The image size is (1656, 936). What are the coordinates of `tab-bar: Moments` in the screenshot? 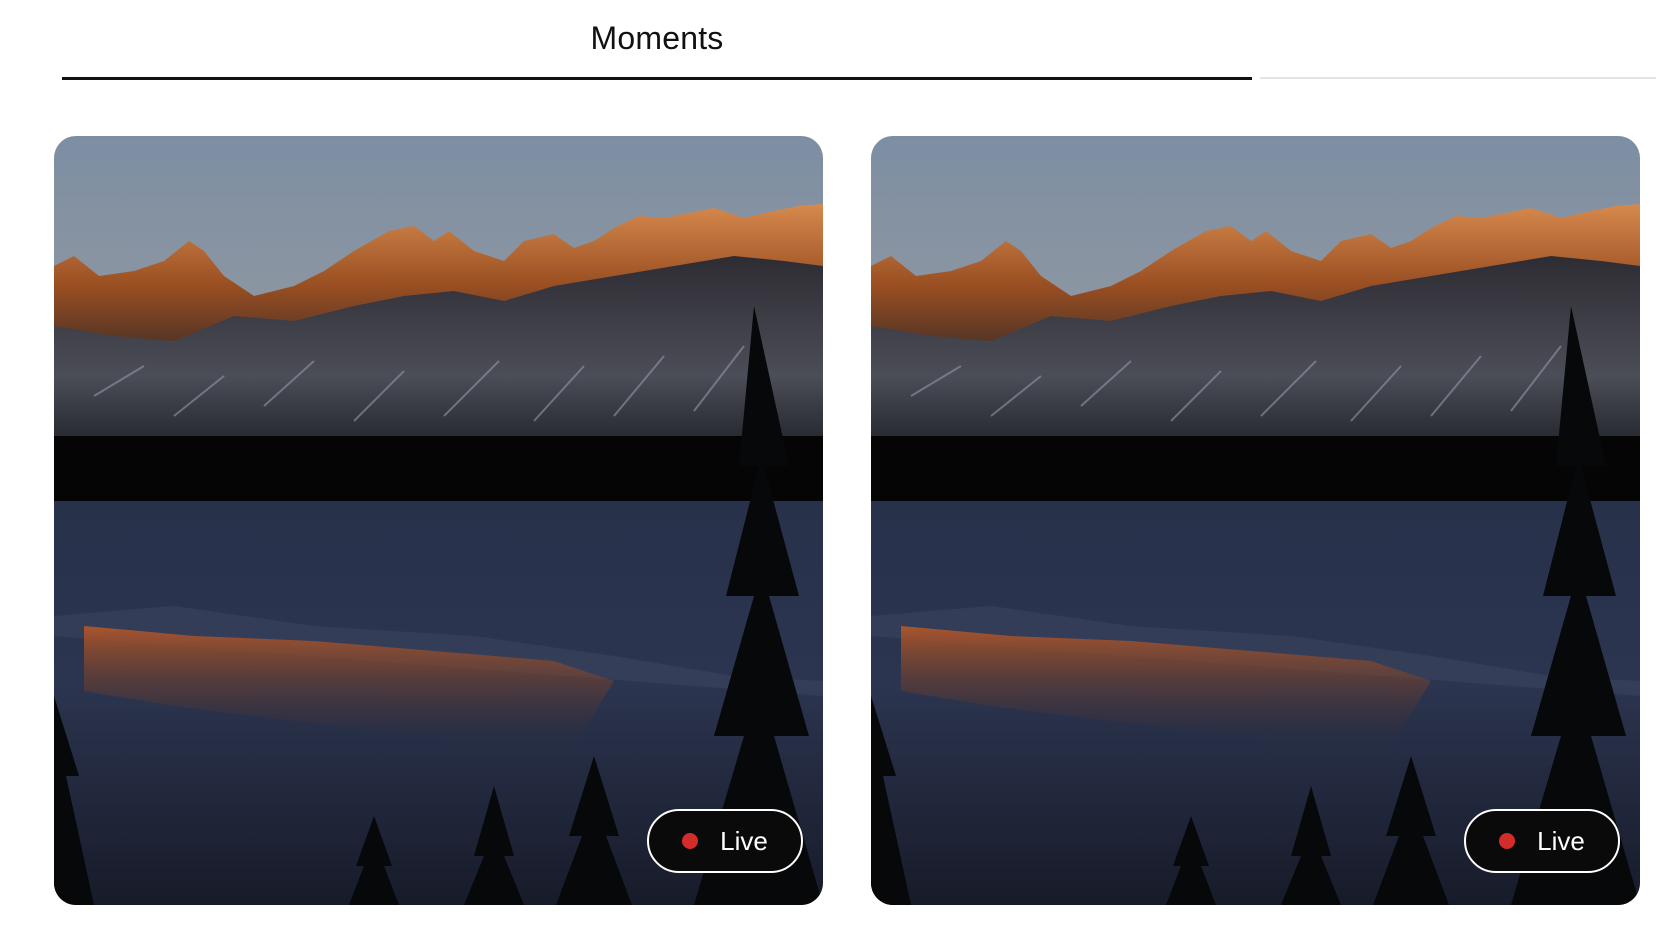 It's located at (828, 40).